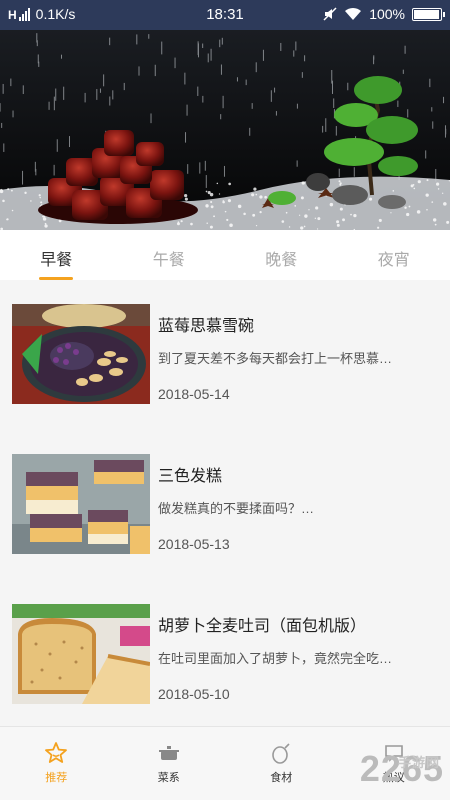 The image size is (450, 800). I want to click on recipe-title: 三色发糕, so click(190, 476).